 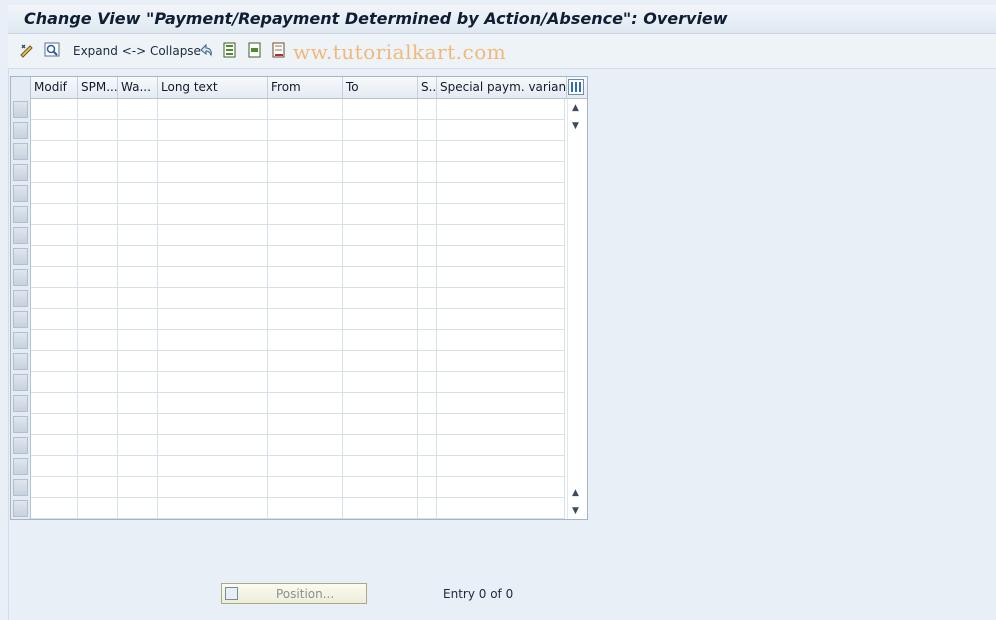 What do you see at coordinates (502, 87) in the screenshot?
I see `column-header-special-paym-variant: Special paym. variant` at bounding box center [502, 87].